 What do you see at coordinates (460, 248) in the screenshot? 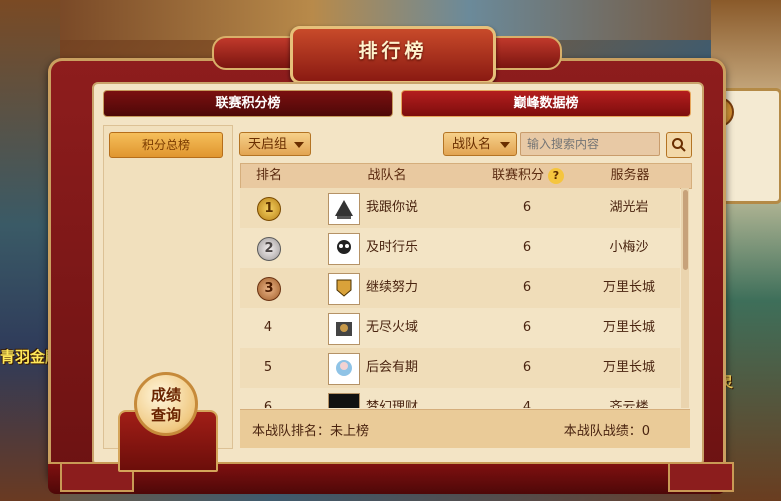
I see `table-row: 2 及时行乐 6 小梅沙` at bounding box center [460, 248].